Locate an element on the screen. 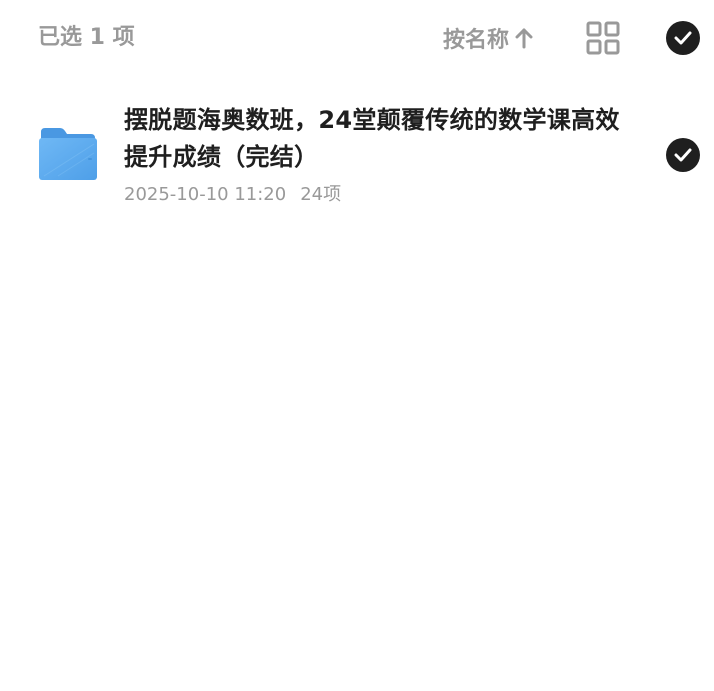  select-all-check-icon is located at coordinates (683, 38).